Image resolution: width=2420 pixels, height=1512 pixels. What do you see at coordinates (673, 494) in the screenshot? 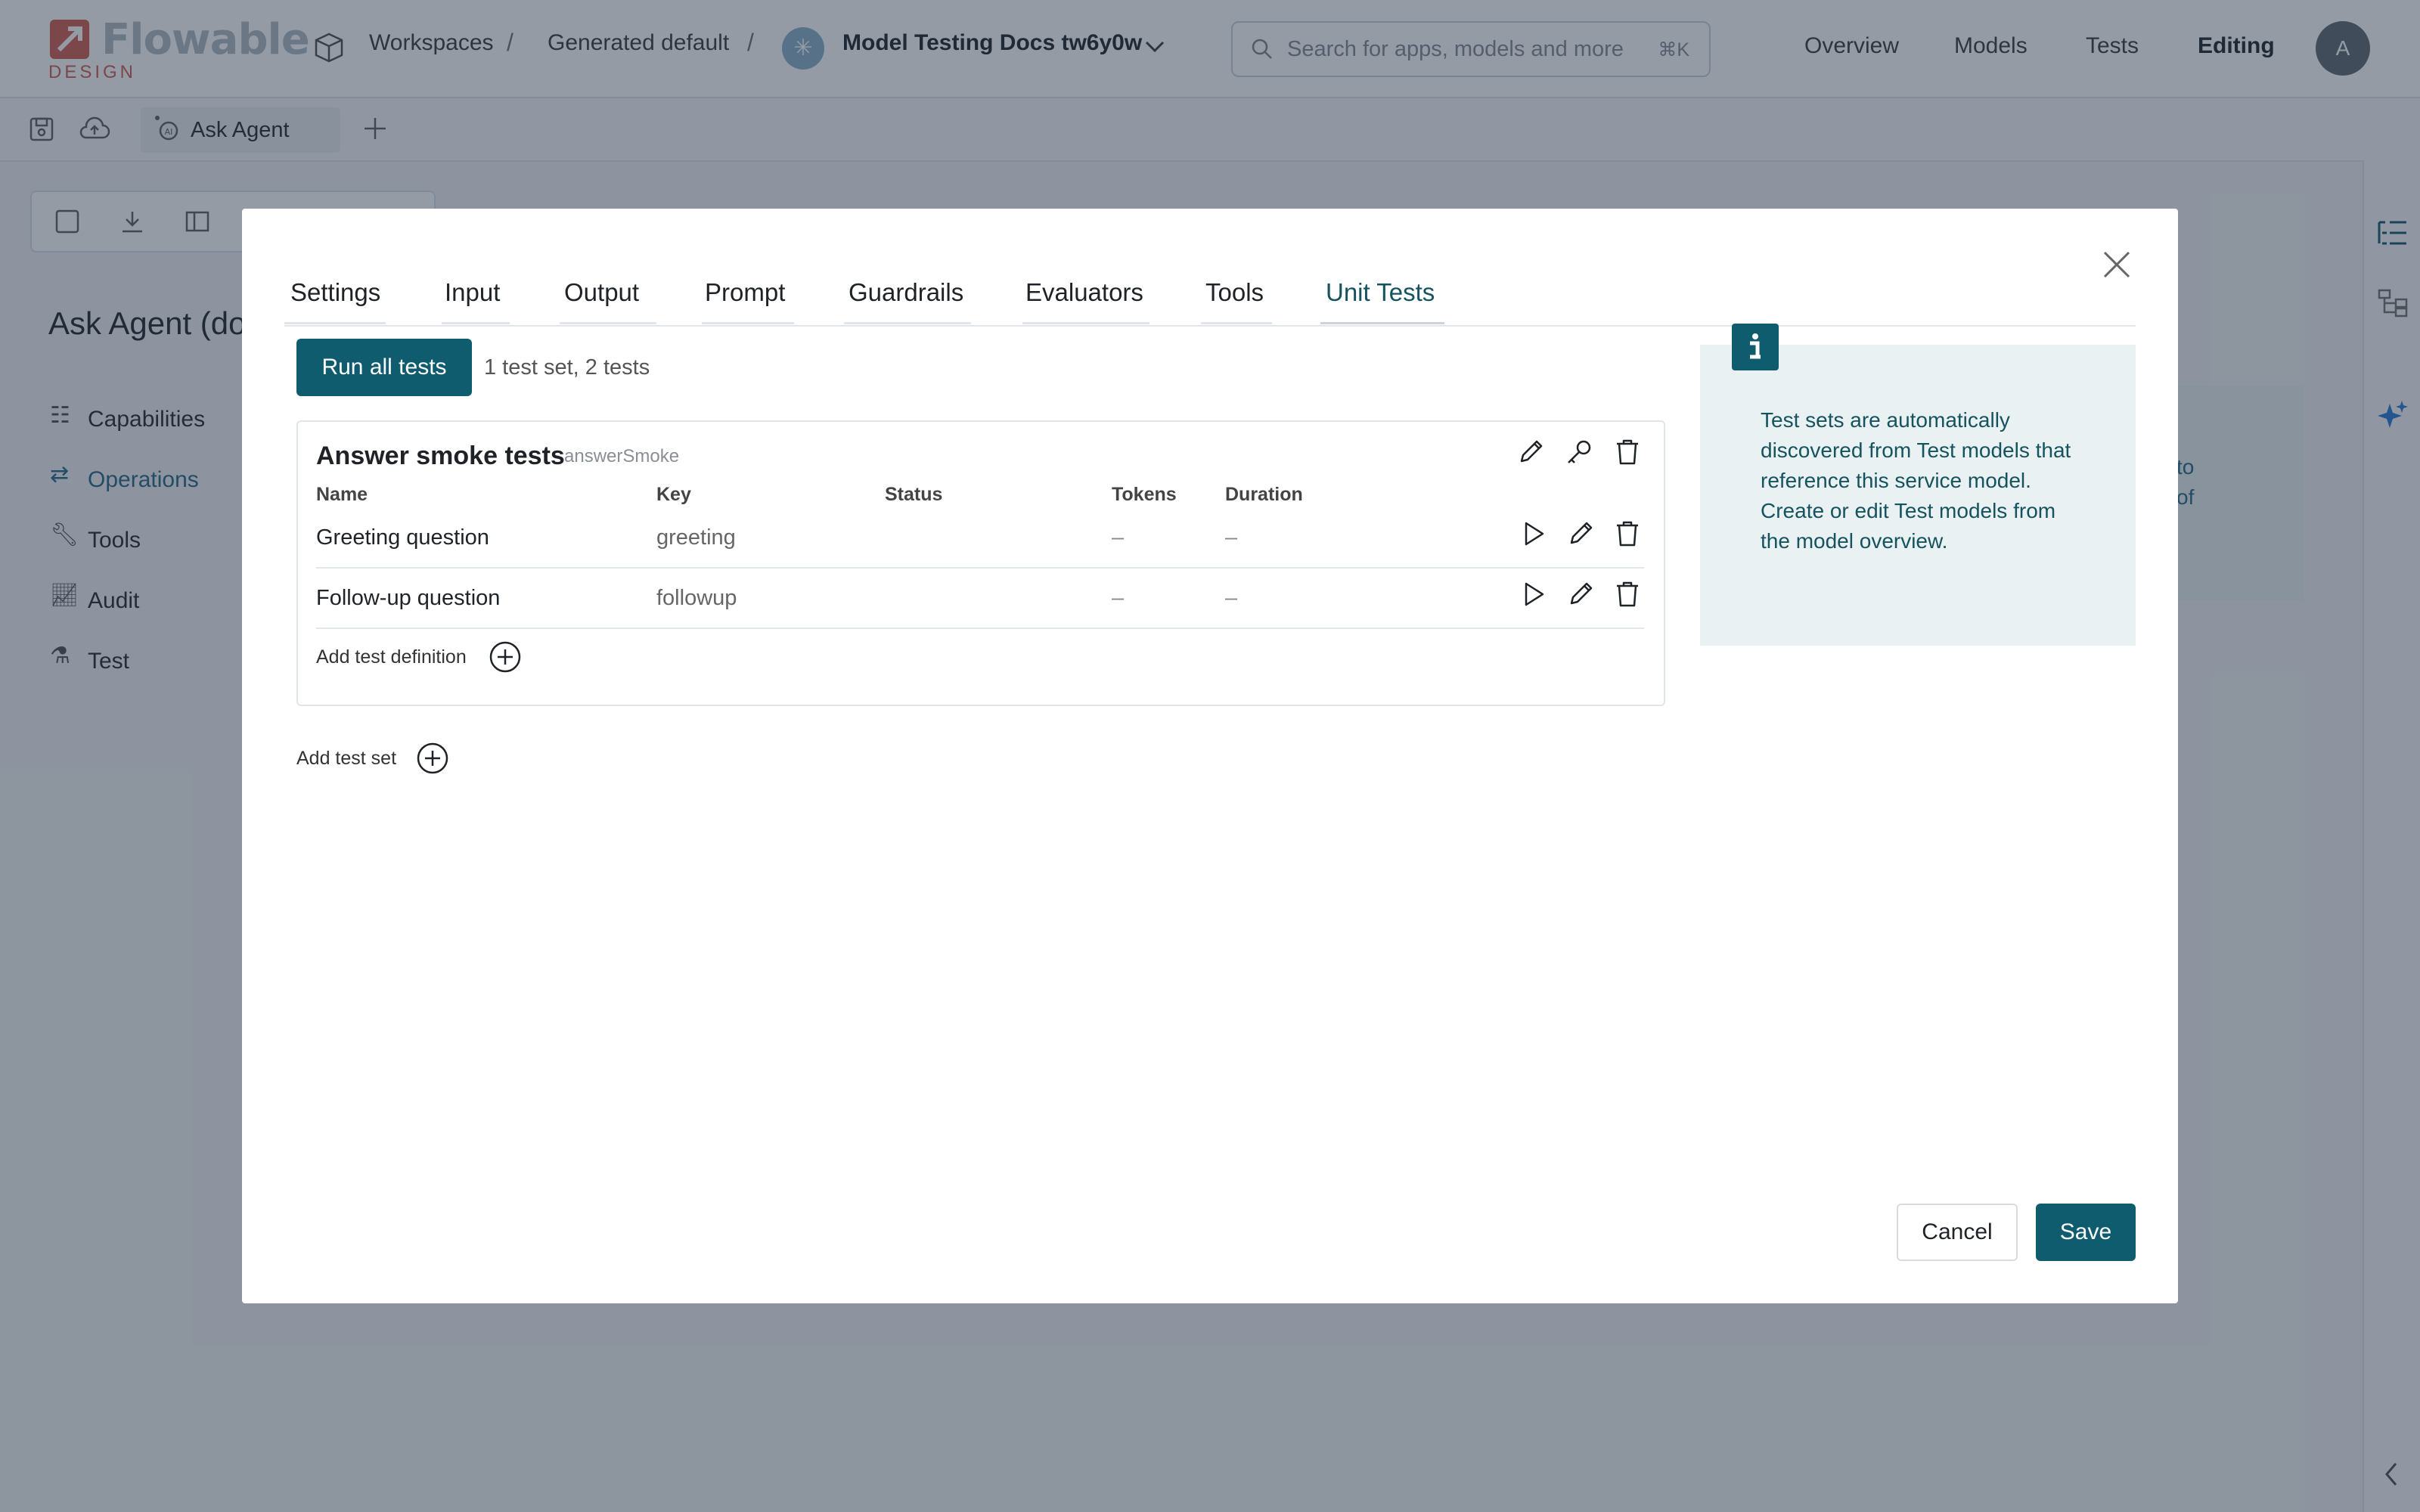
I see `column-header-key: Key` at bounding box center [673, 494].